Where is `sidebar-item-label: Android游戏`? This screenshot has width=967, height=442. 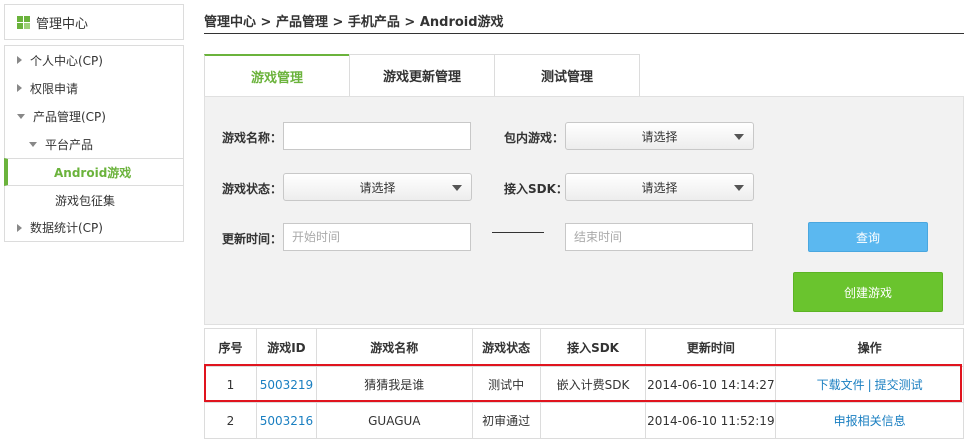 sidebar-item-label: Android游戏 is located at coordinates (93, 172).